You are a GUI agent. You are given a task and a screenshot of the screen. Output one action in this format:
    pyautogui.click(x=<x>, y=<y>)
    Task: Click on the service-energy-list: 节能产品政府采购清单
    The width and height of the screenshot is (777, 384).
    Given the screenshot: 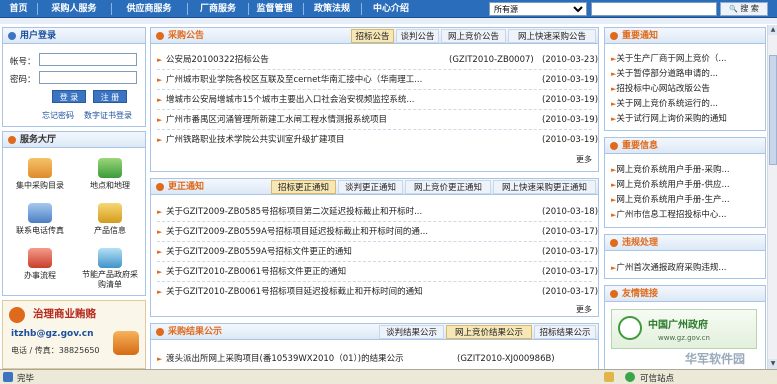 What is the action you would take?
    pyautogui.click(x=110, y=269)
    